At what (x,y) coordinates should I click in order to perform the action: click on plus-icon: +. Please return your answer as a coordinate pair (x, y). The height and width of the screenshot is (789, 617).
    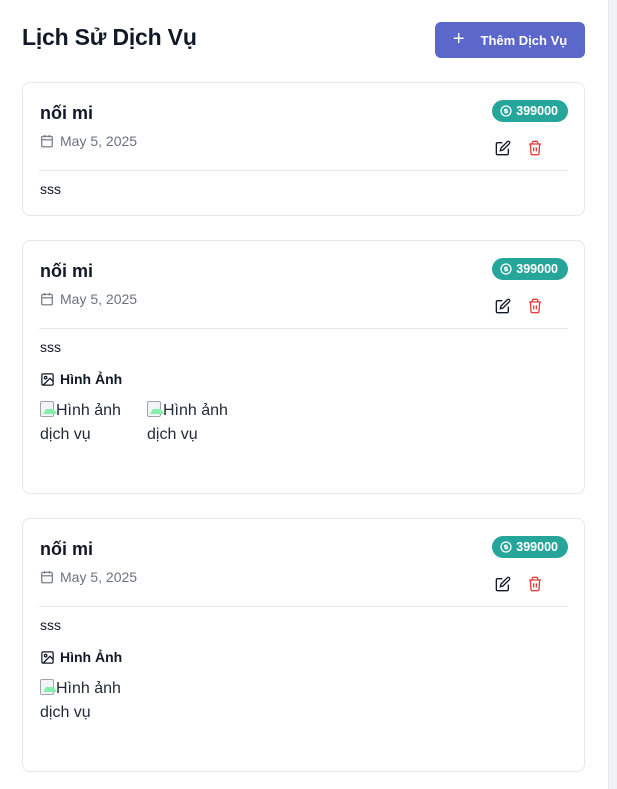
    Looking at the image, I should click on (458, 39).